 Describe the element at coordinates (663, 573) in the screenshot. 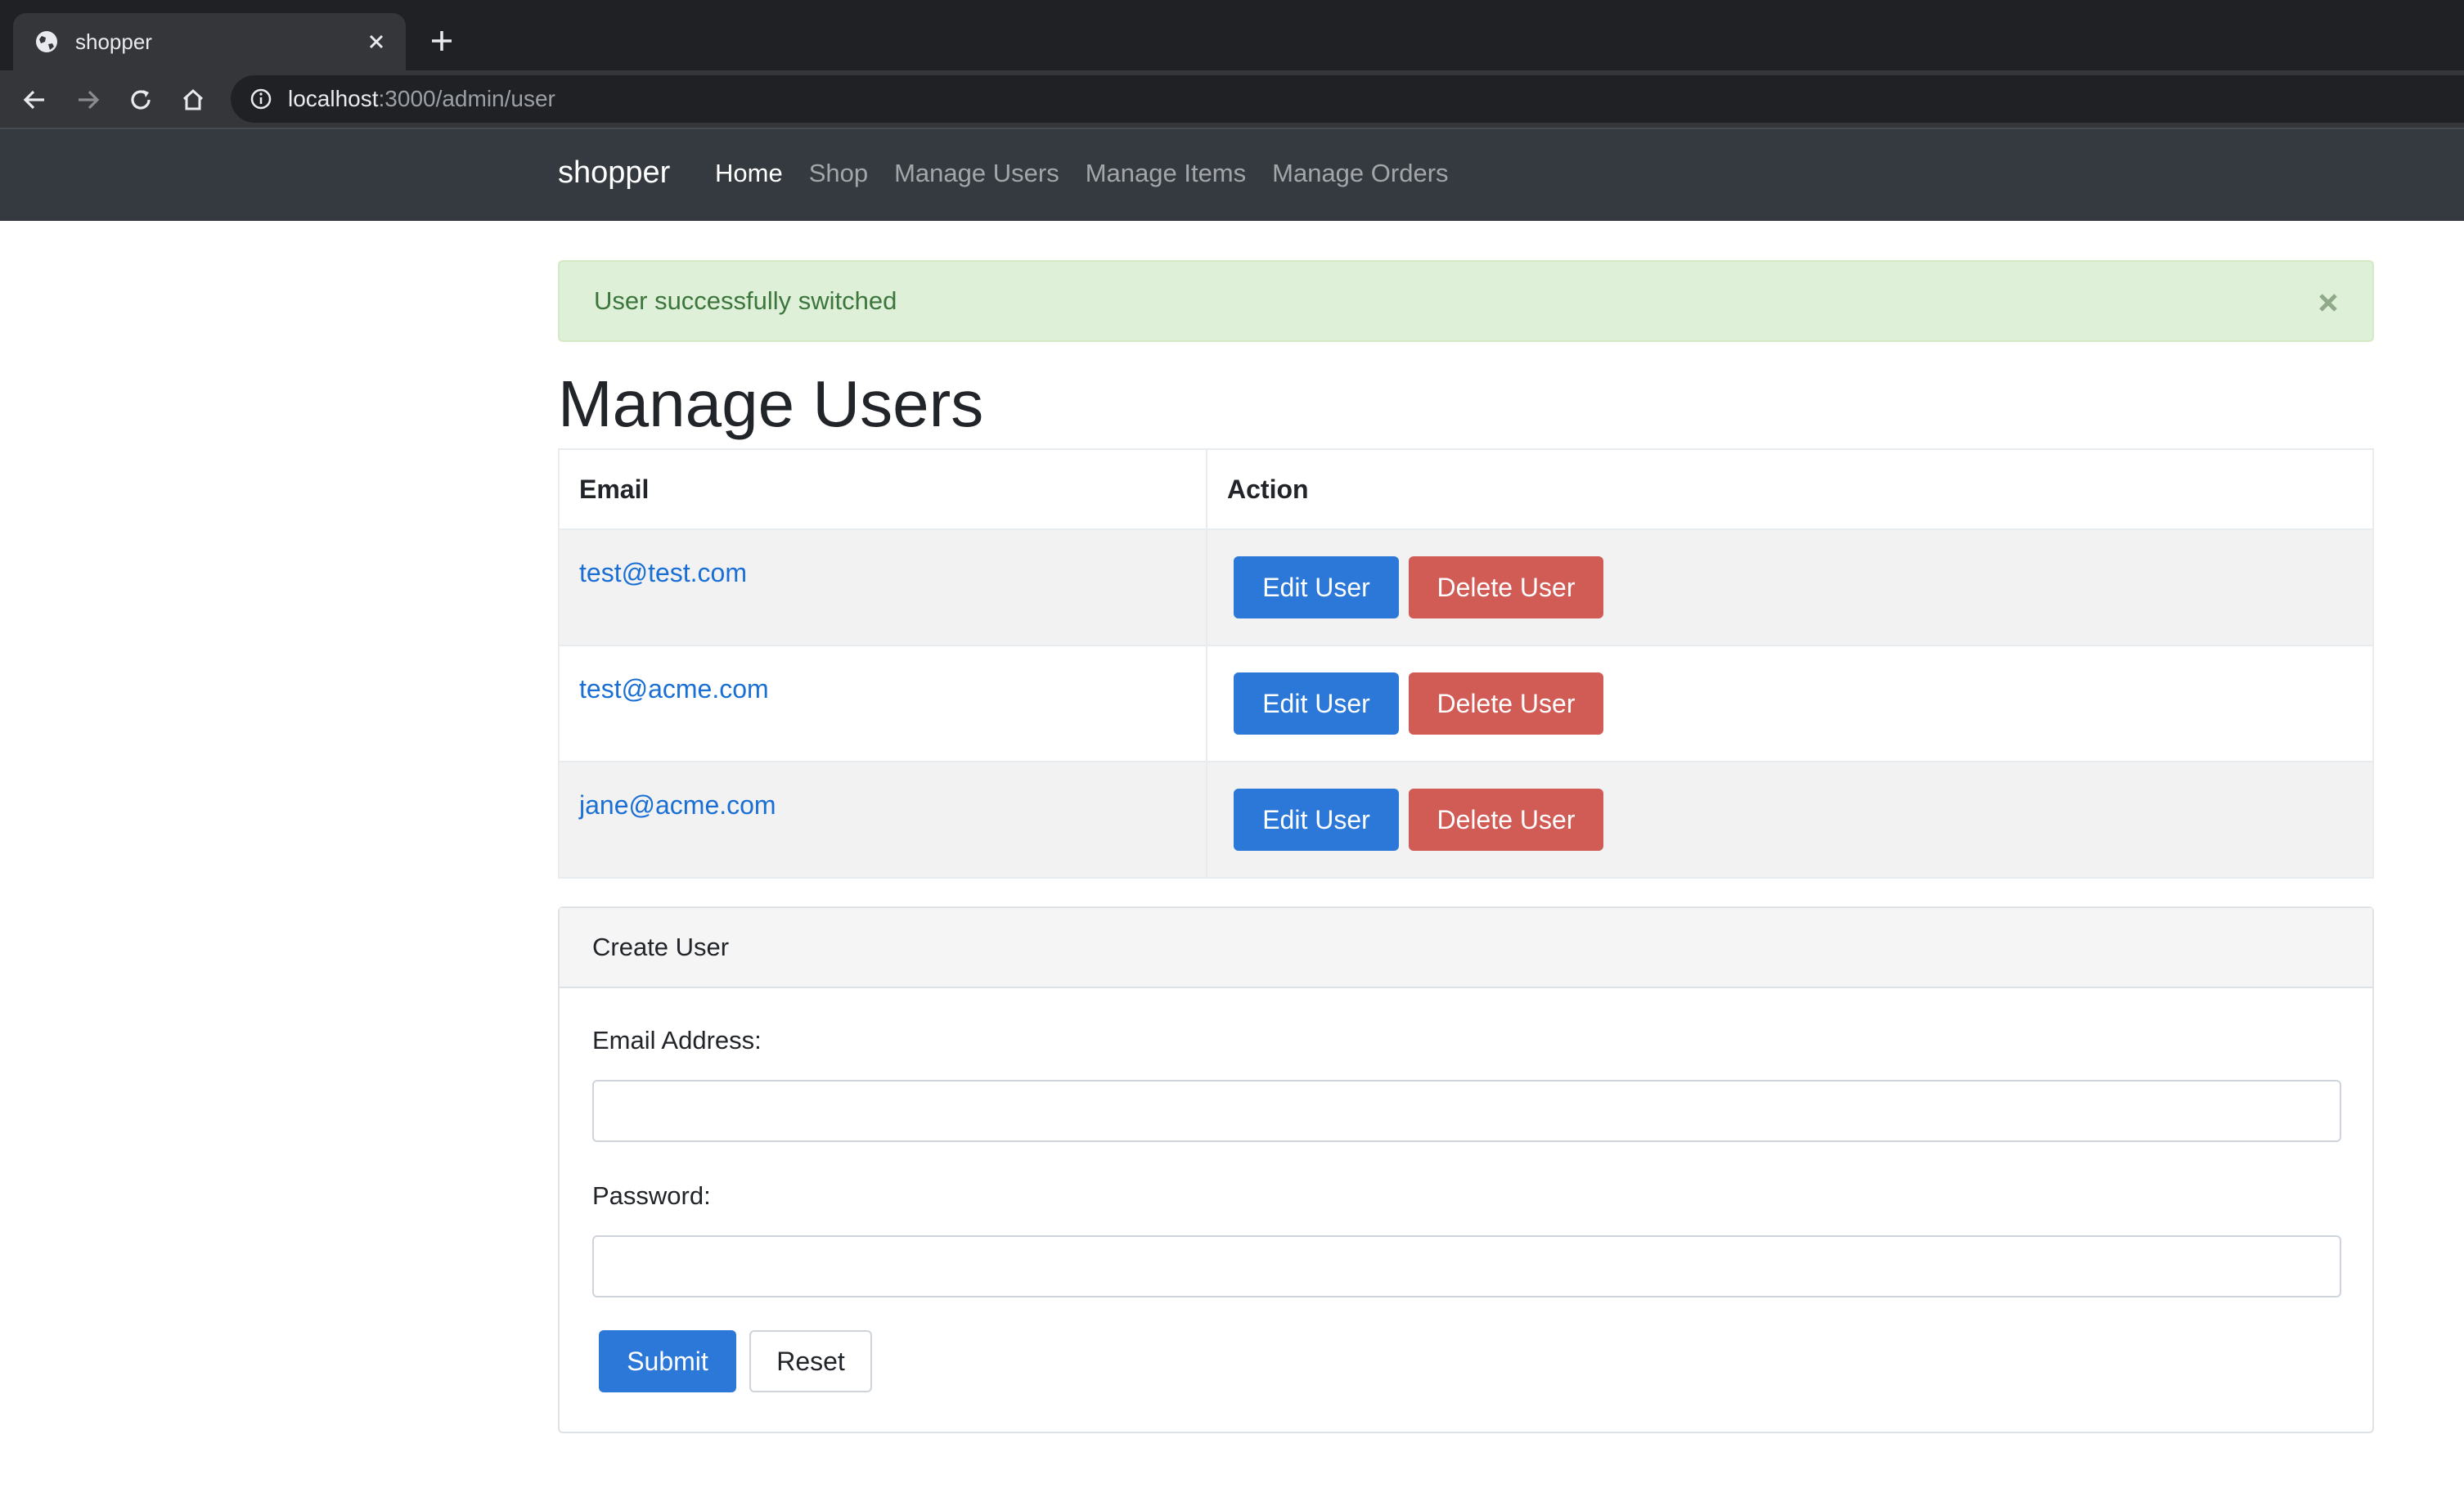

I see `user-email-link: test@test.com` at that location.